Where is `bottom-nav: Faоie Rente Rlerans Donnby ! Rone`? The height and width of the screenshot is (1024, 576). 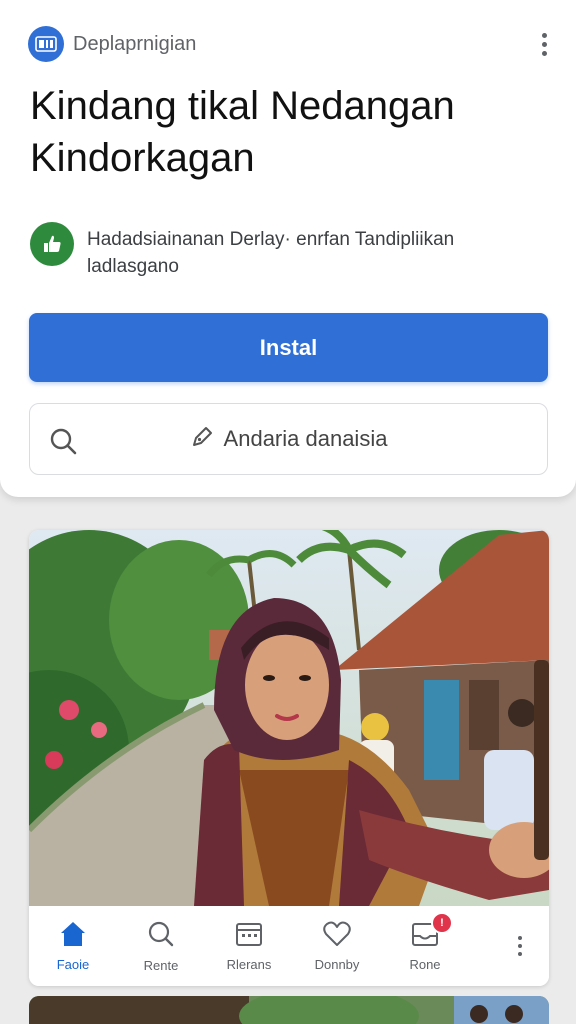
bottom-nav: Faоie Rente Rlerans Donnby ! Rone is located at coordinates (289, 946).